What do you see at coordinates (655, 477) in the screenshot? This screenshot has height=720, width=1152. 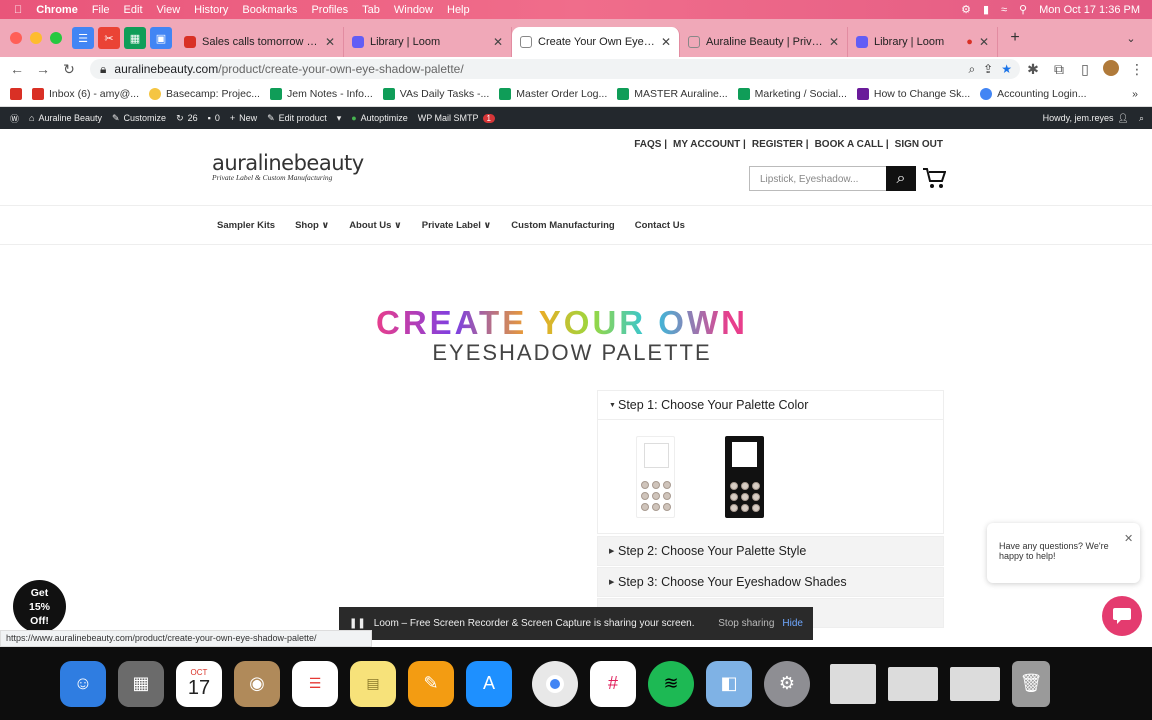 I see `palette-option-white` at bounding box center [655, 477].